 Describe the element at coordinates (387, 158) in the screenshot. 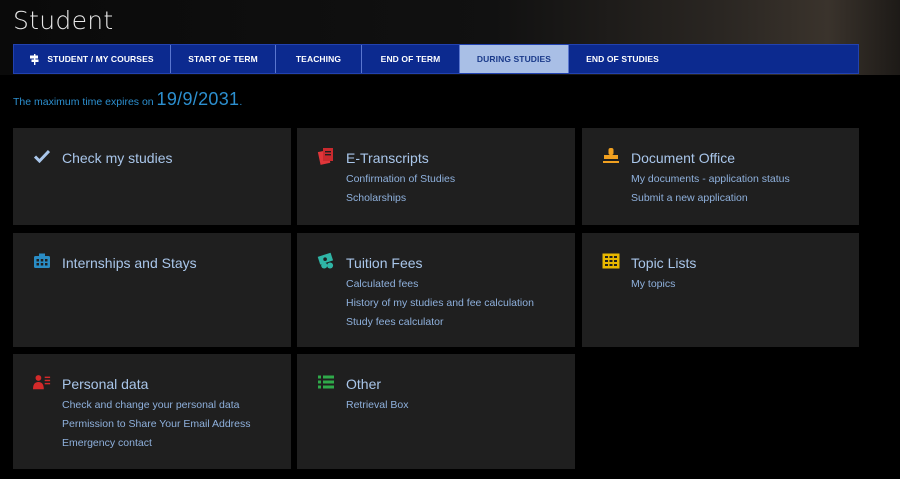

I see `card-title: E-Transcripts` at that location.